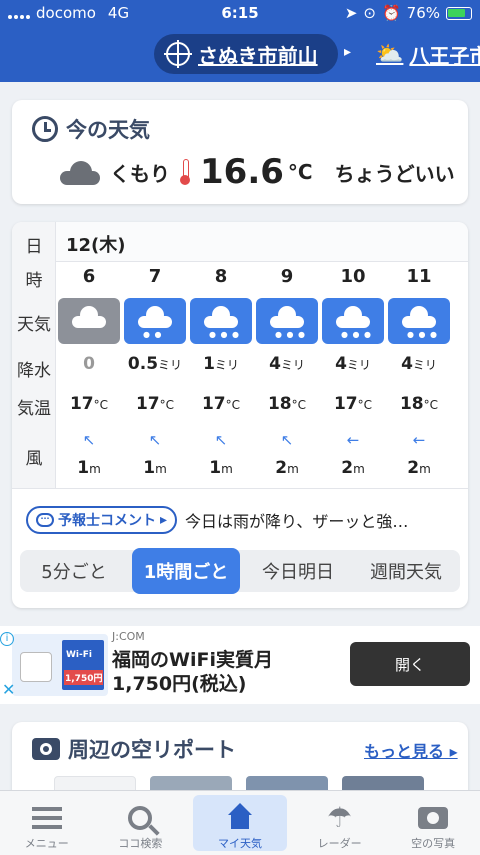 The image size is (480, 855). I want to click on sky-report-title: 周辺の空リポート, so click(152, 750).